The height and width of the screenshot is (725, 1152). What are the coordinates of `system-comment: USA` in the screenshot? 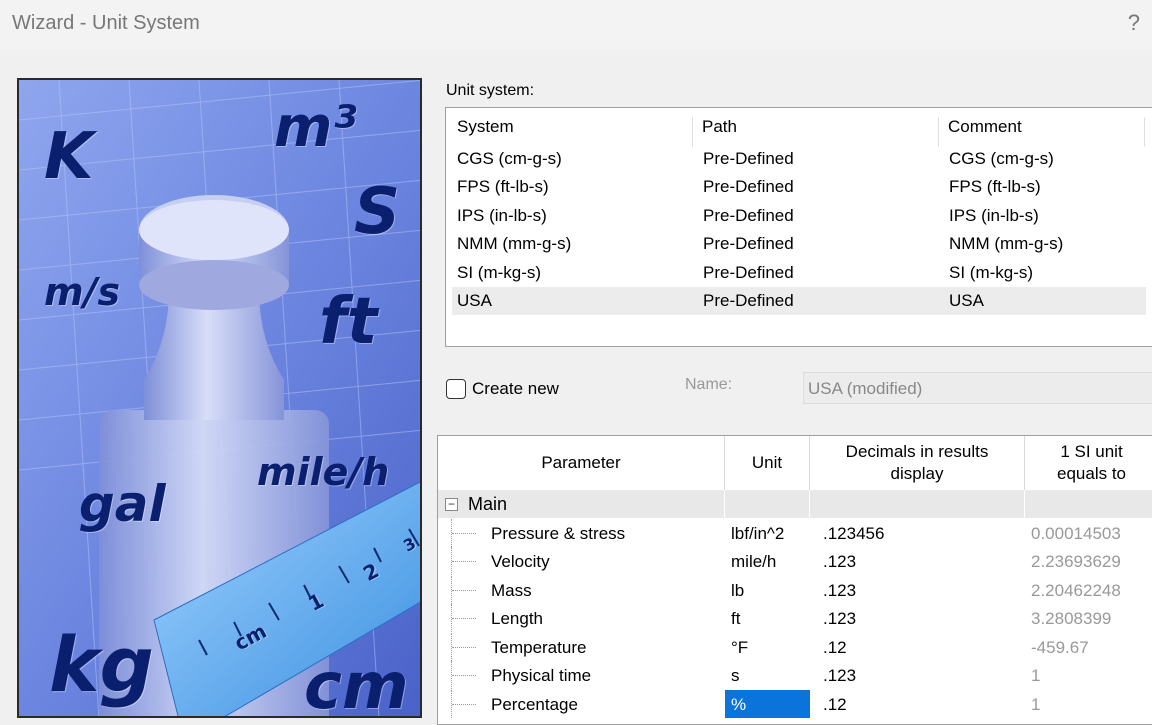 It's located at (966, 300).